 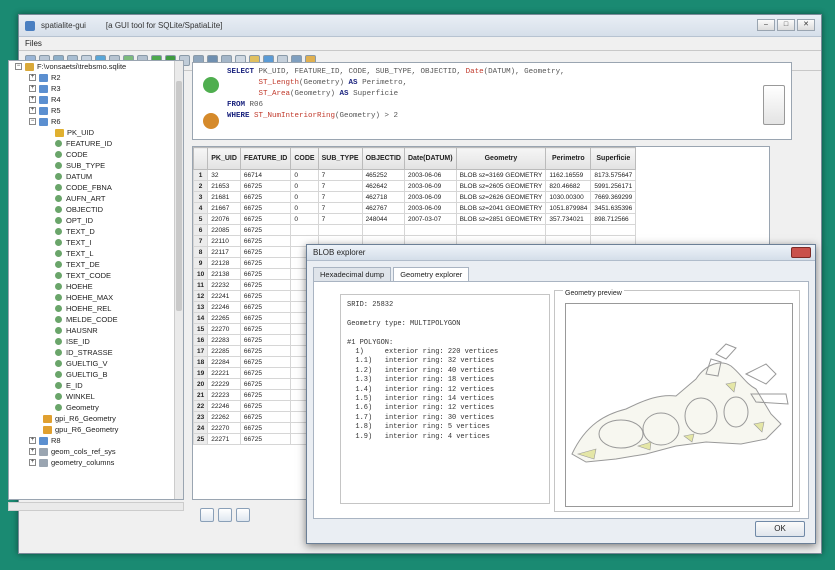 What do you see at coordinates (224, 208) in the screenshot?
I see `table-cell: 21667` at bounding box center [224, 208].